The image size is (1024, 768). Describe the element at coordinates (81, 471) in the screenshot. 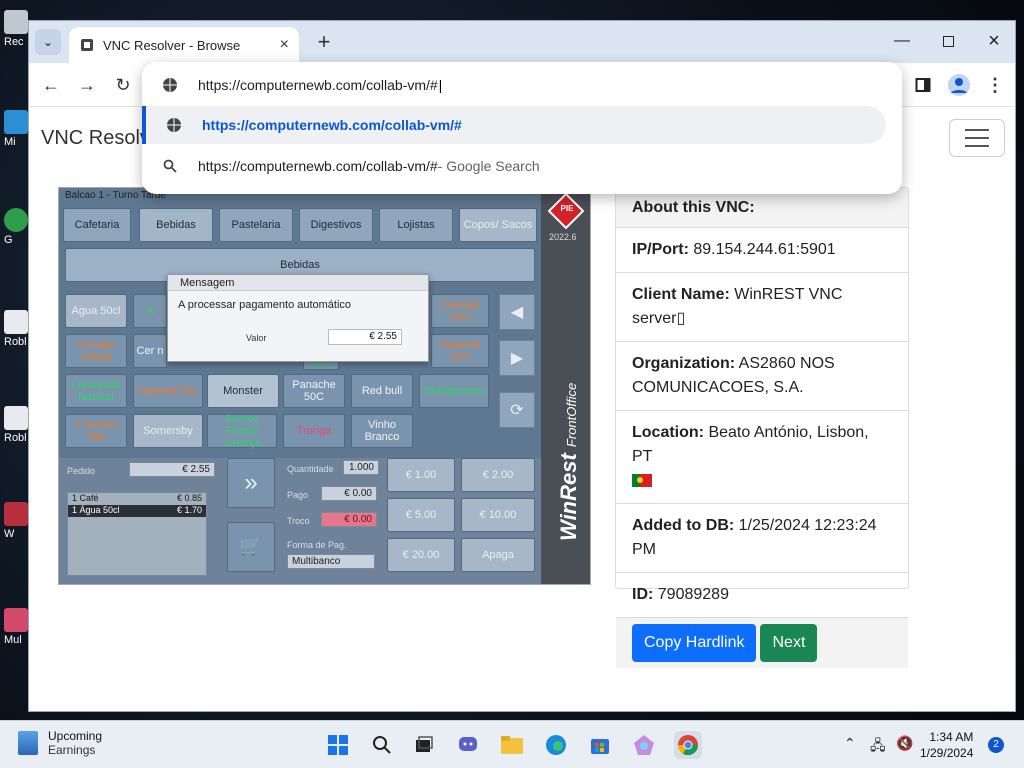

I see `pedido-label: Pedido` at that location.